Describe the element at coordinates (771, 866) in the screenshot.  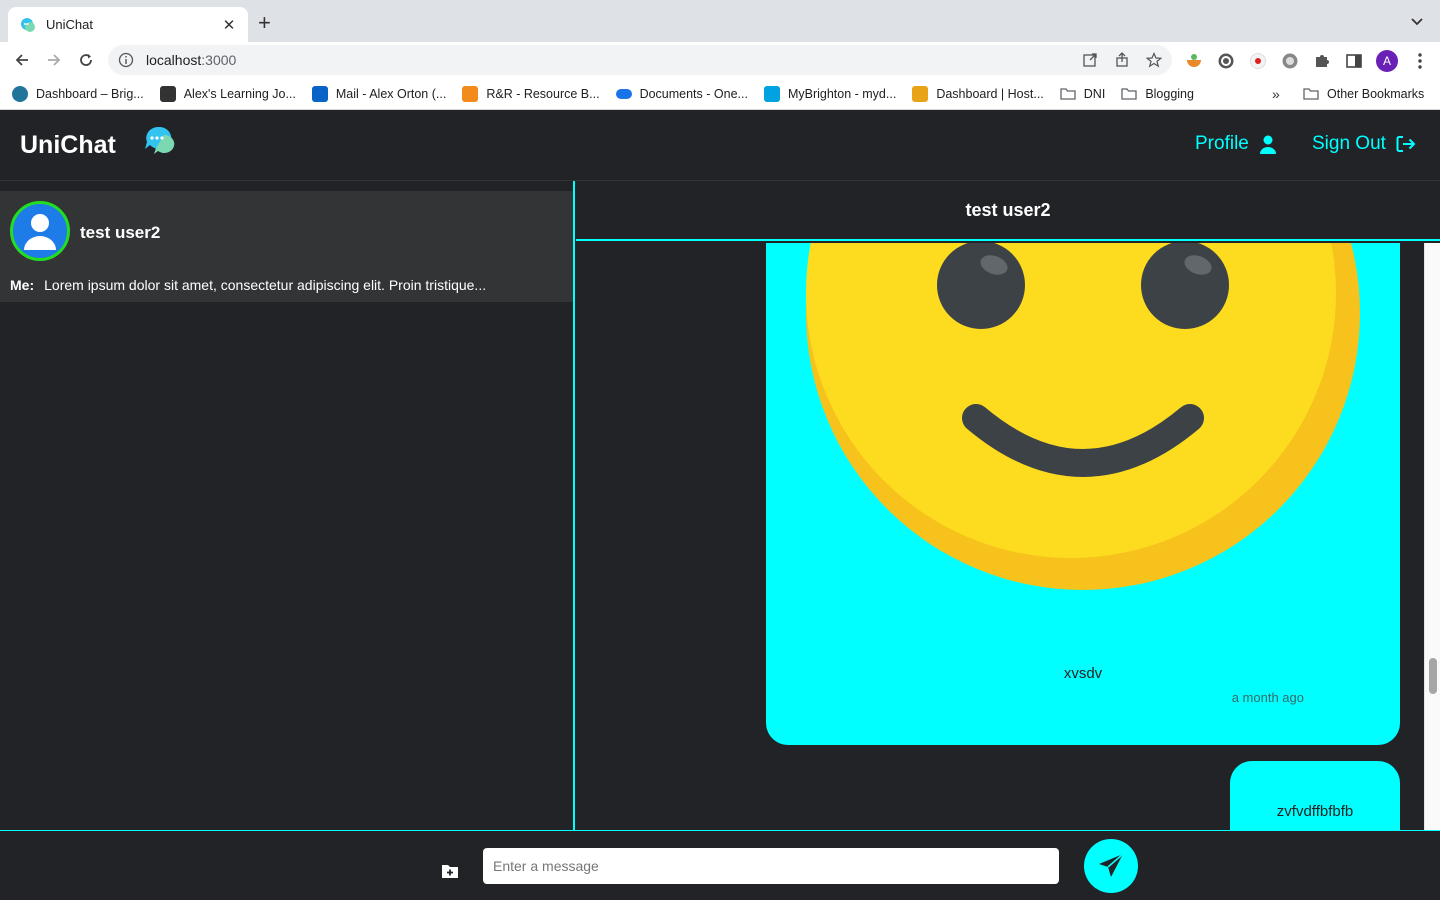
I see `message-input` at that location.